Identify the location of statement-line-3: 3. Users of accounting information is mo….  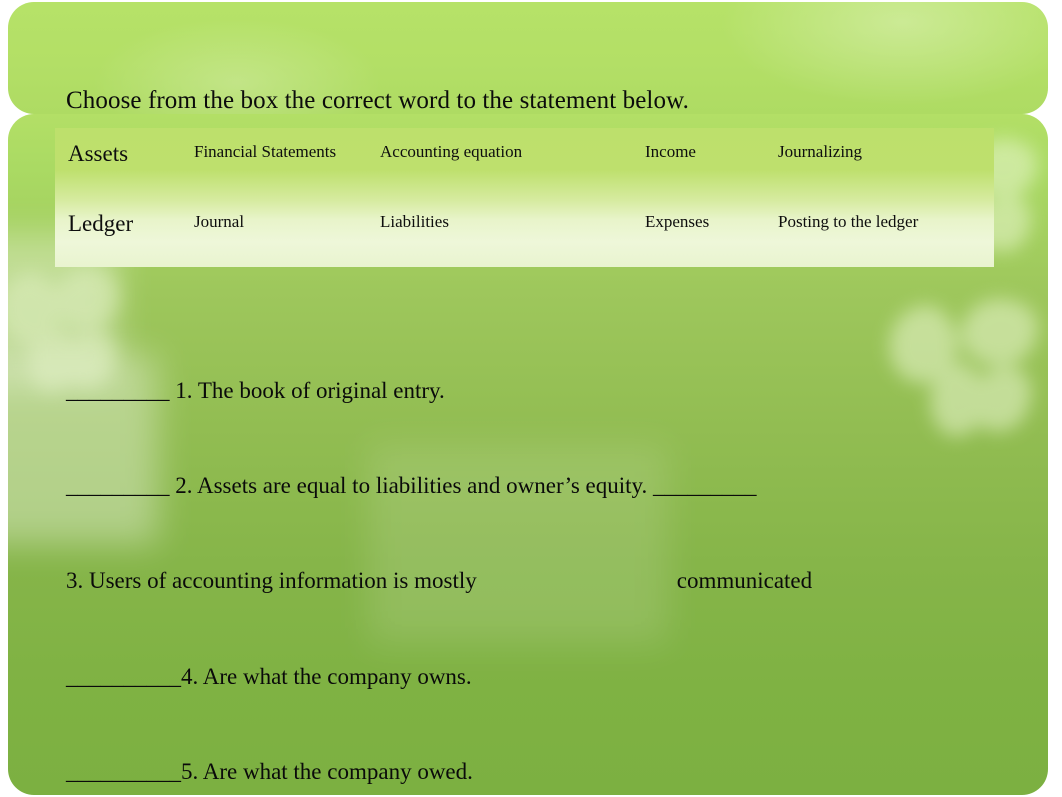
(542, 581).